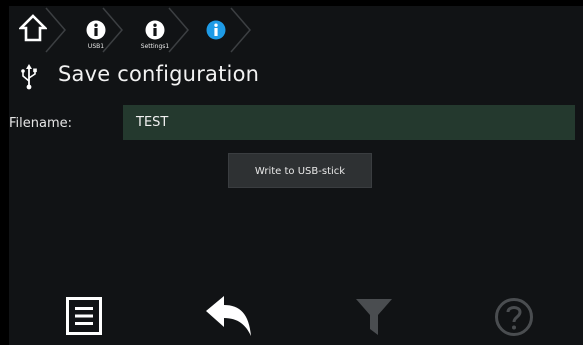  I want to click on back-icon, so click(228, 316).